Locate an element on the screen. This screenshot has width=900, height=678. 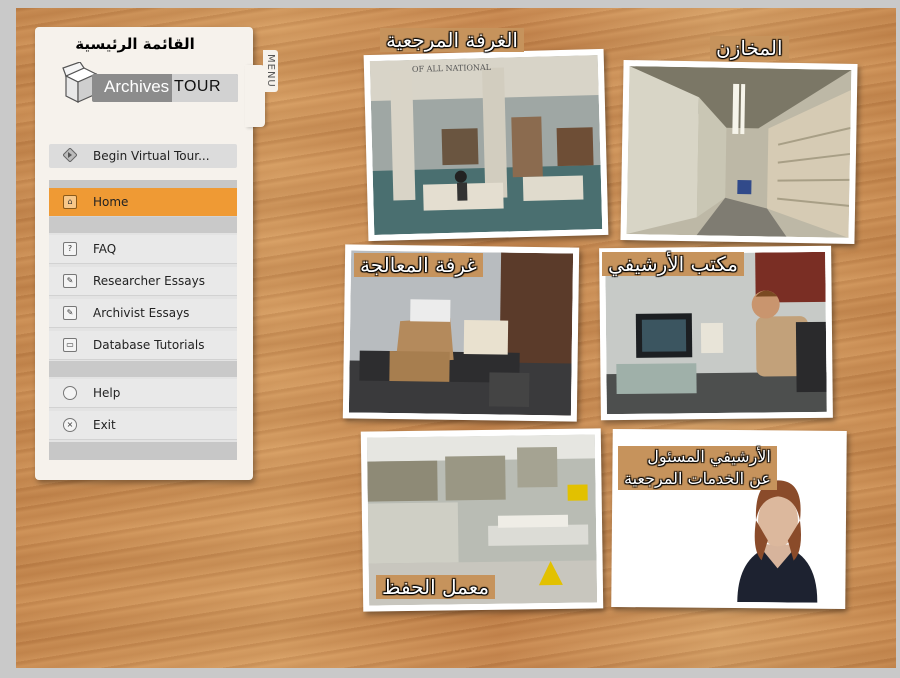
menu-item-database-tutorials: ▭ Database Tutorials is located at coordinates (143, 345).